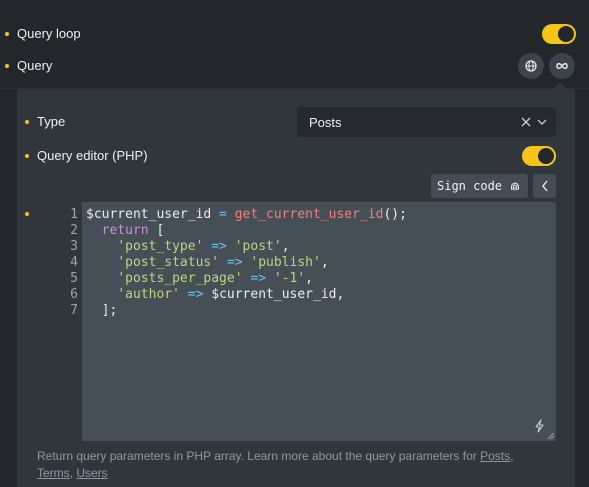  Describe the element at coordinates (325, 122) in the screenshot. I see `type-select-value: Posts` at that location.